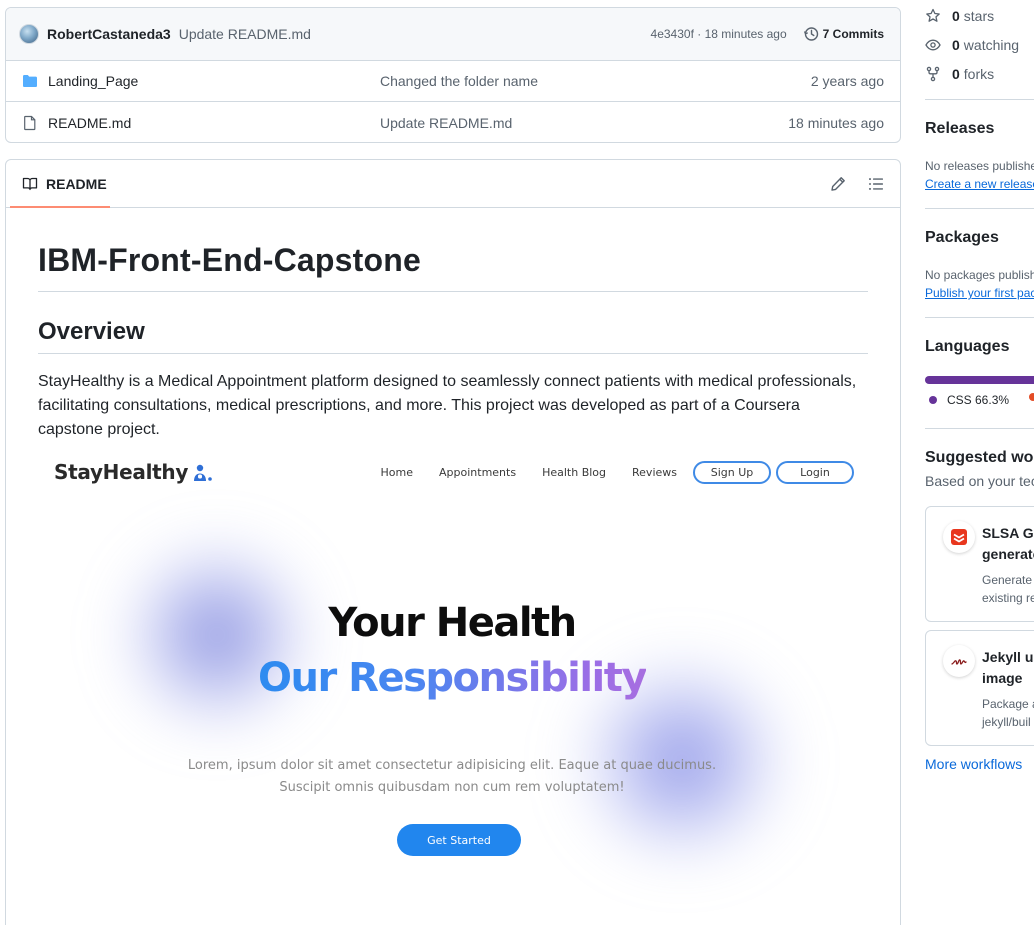 This screenshot has width=1034, height=925. I want to click on history-icon, so click(810, 34).